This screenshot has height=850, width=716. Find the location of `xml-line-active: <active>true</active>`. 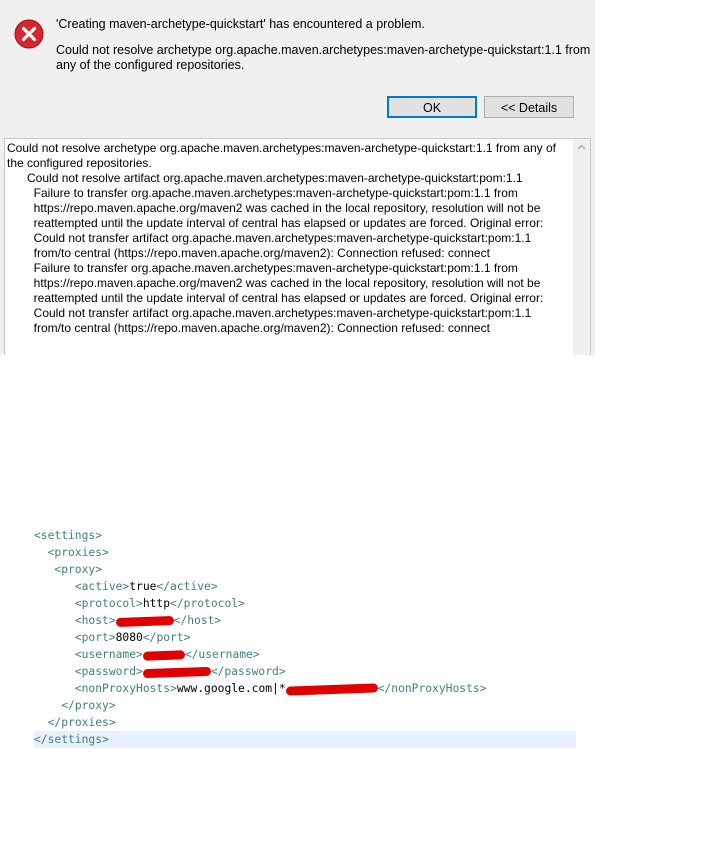

xml-line-active: <active>true</active> is located at coordinates (305, 586).